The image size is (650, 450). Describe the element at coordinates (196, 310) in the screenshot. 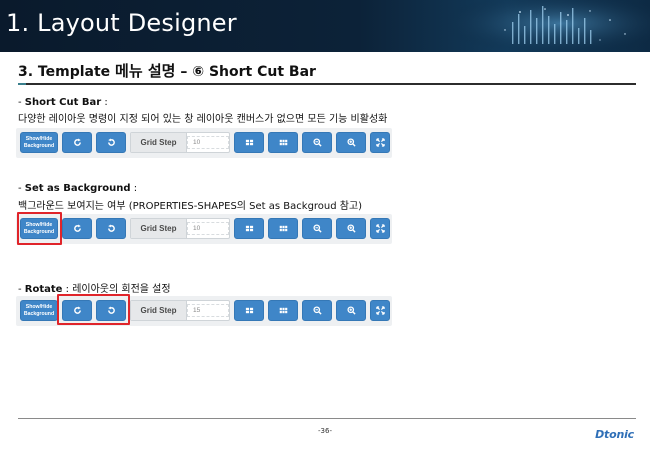

I see `grid-step-input: 15` at that location.